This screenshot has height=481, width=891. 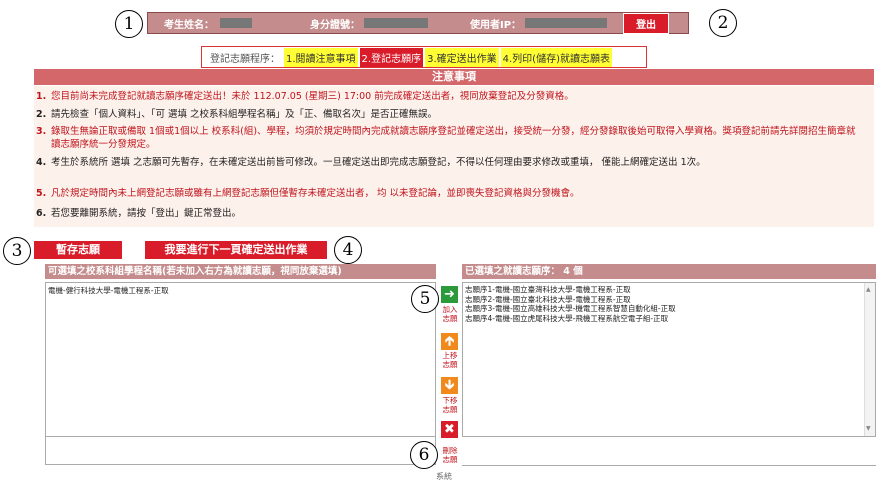 What do you see at coordinates (450, 360) in the screenshot?
I see `move-up-label: 上移志願` at bounding box center [450, 360].